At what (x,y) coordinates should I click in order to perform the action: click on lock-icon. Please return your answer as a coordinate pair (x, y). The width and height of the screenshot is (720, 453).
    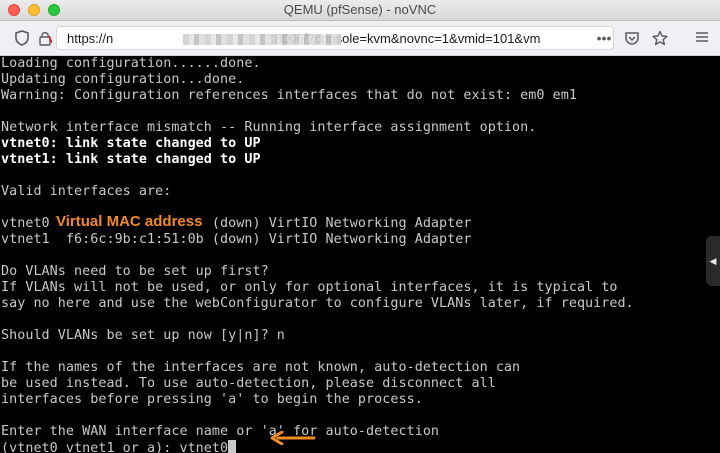
    Looking at the image, I should click on (45, 38).